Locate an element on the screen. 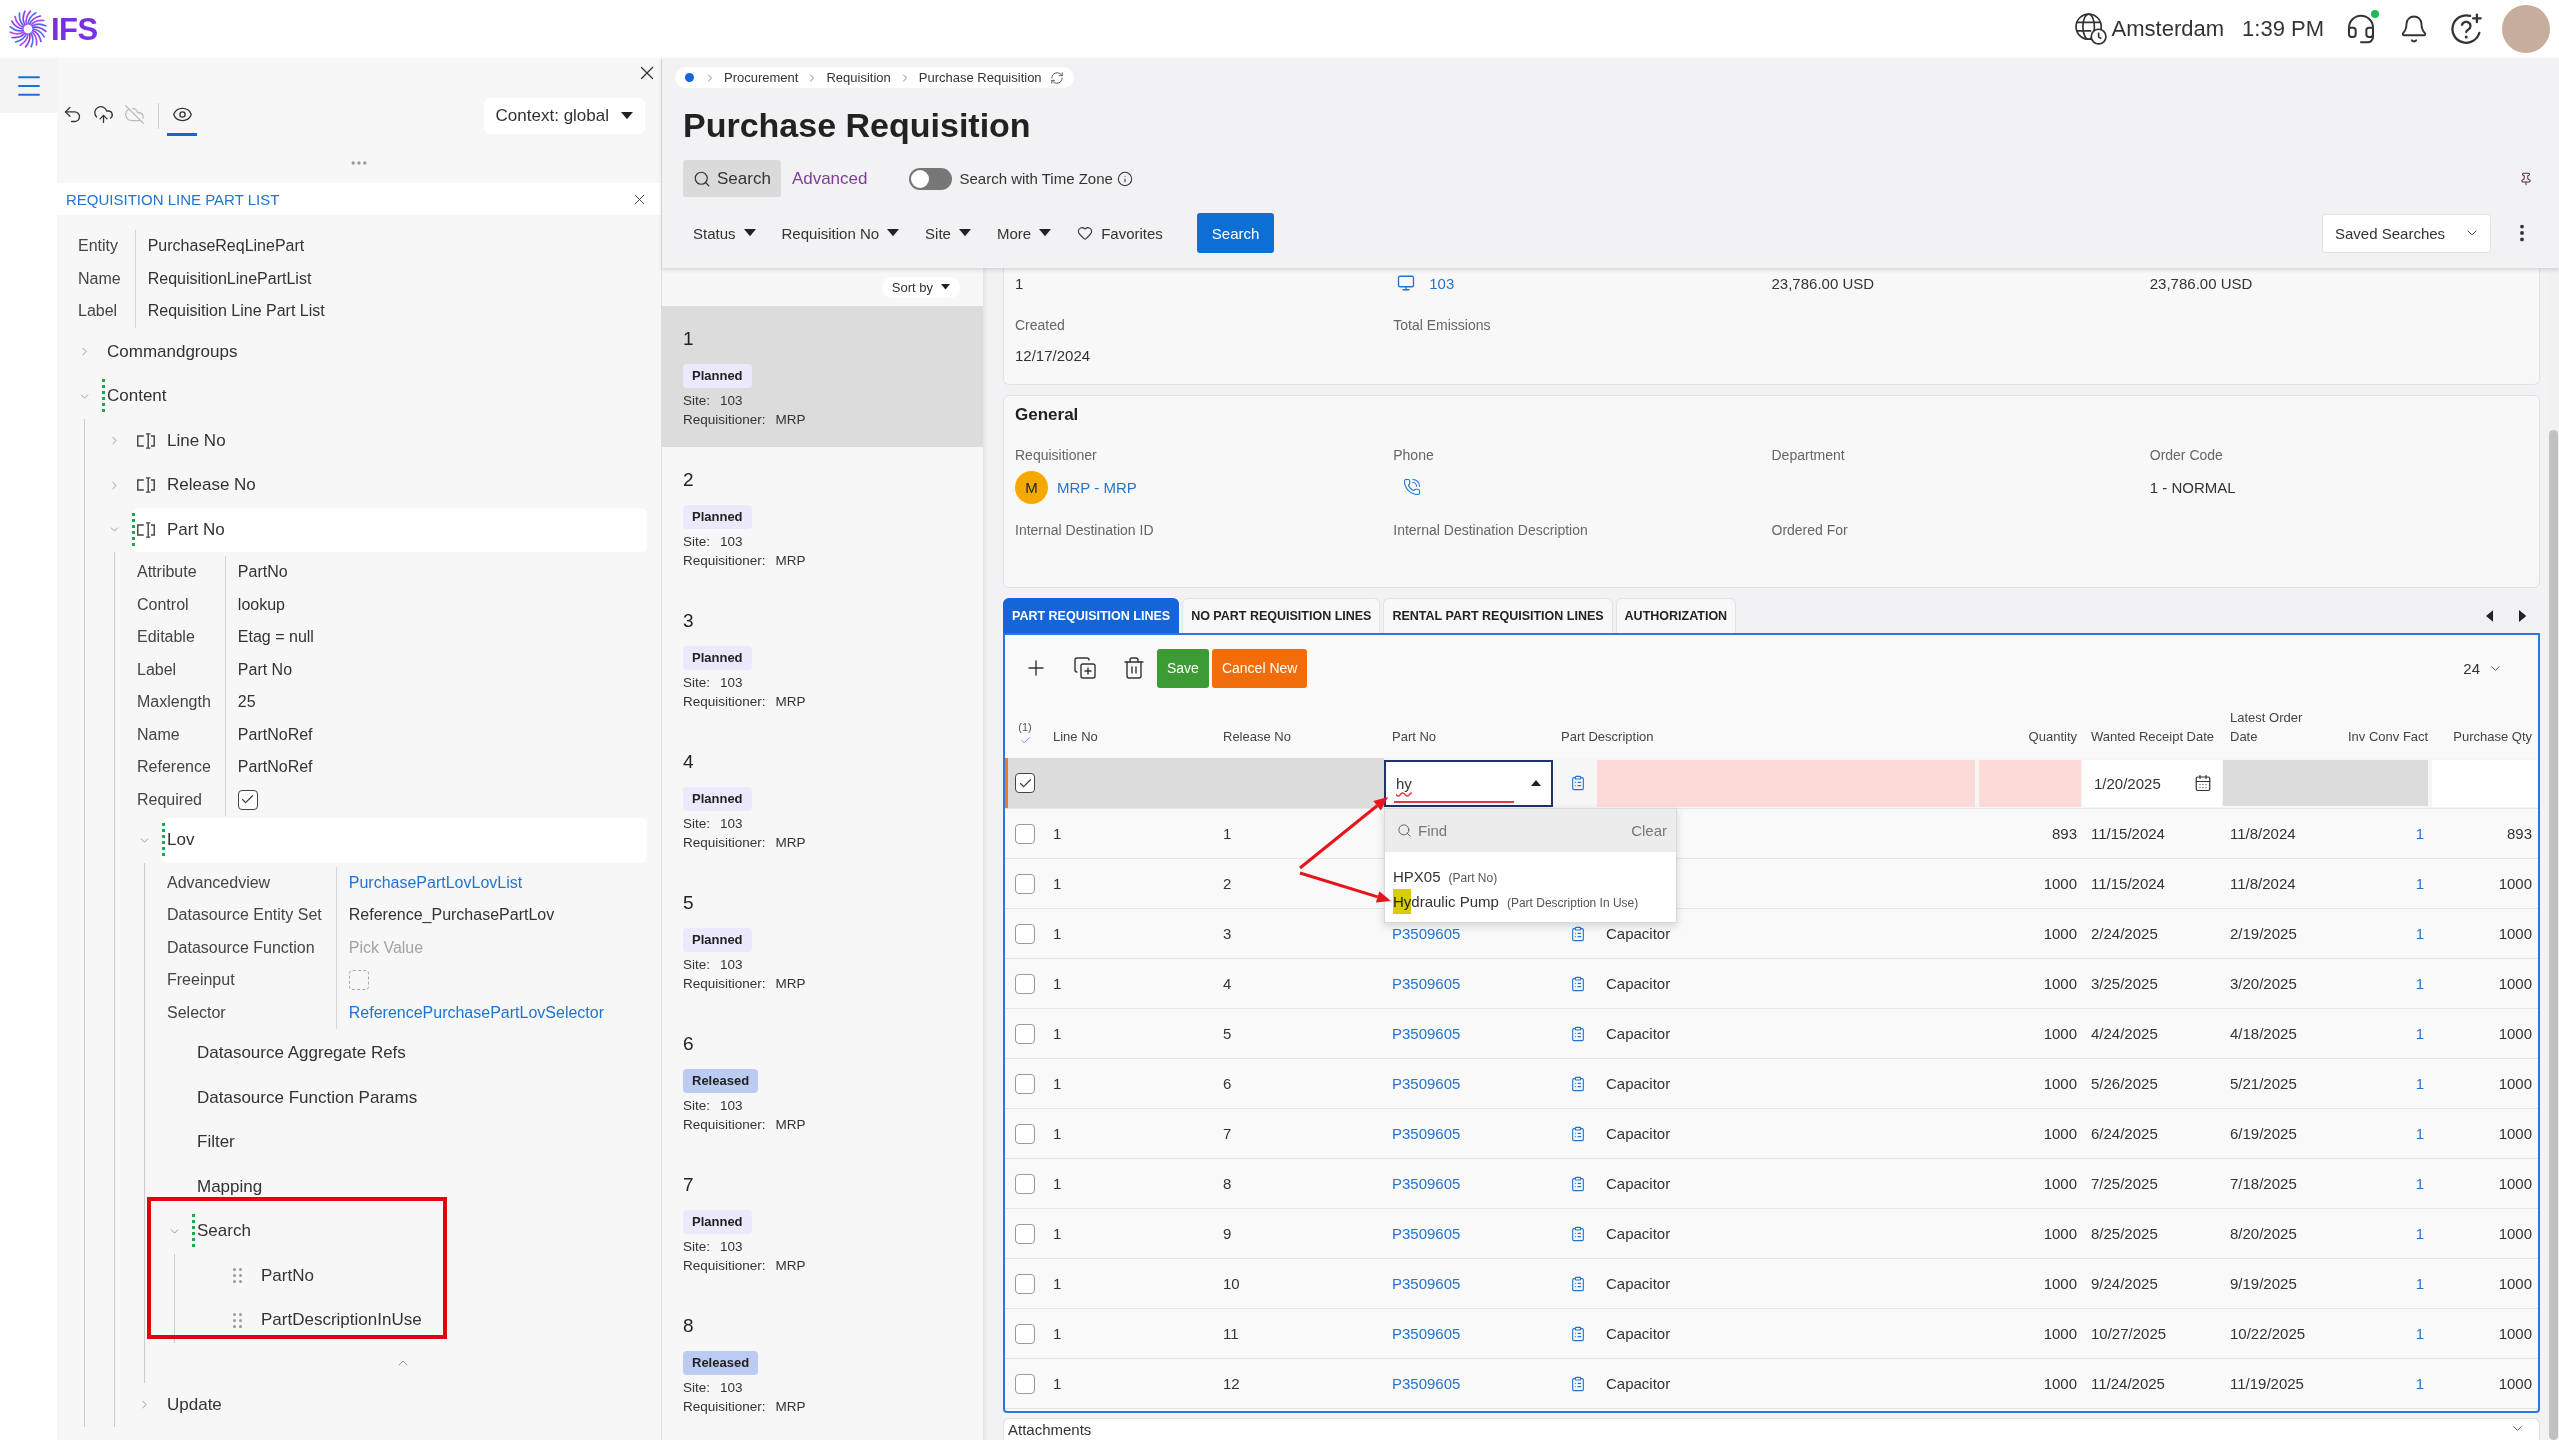  page-size-dropdown: 24 is located at coordinates (2483, 668).